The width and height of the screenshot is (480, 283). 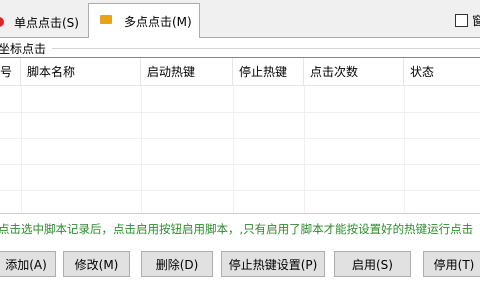 I want to click on delete-button: 删除(D), so click(x=177, y=264).